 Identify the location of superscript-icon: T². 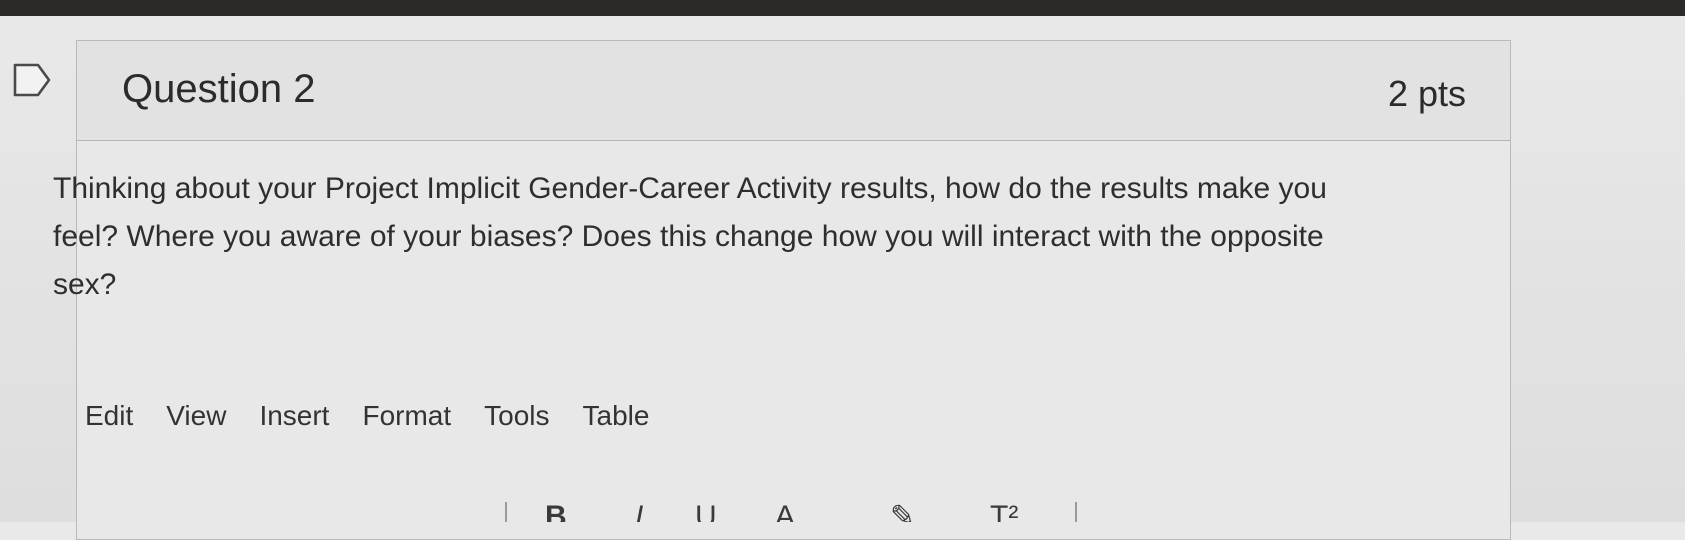
(1004, 512).